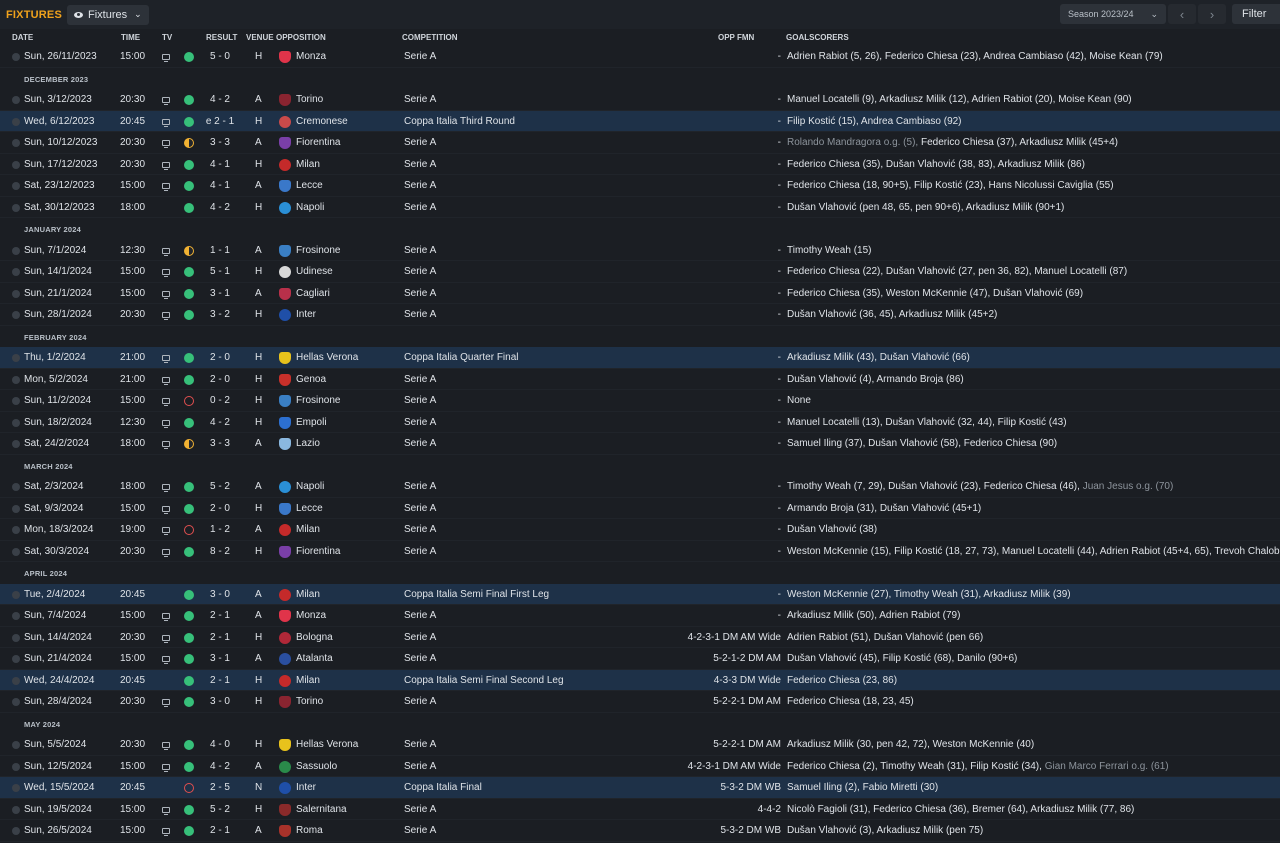 This screenshot has width=1280, height=843. I want to click on fixture-score: 0 - 2, so click(220, 400).